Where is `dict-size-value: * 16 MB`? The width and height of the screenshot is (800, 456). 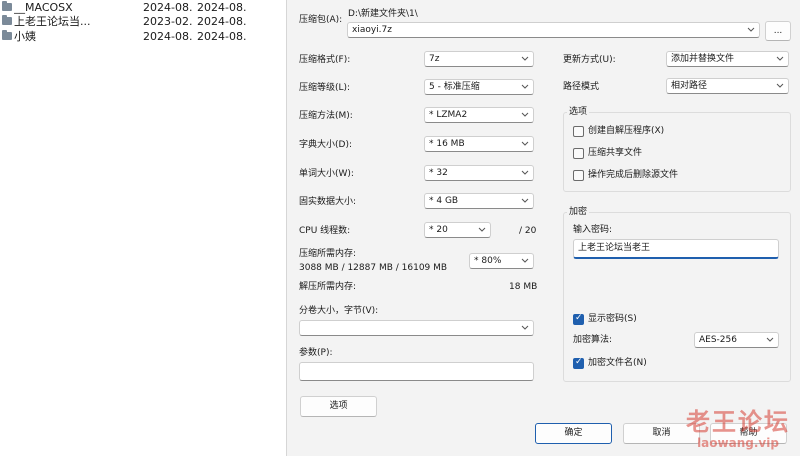
dict-size-value: * 16 MB is located at coordinates (447, 144).